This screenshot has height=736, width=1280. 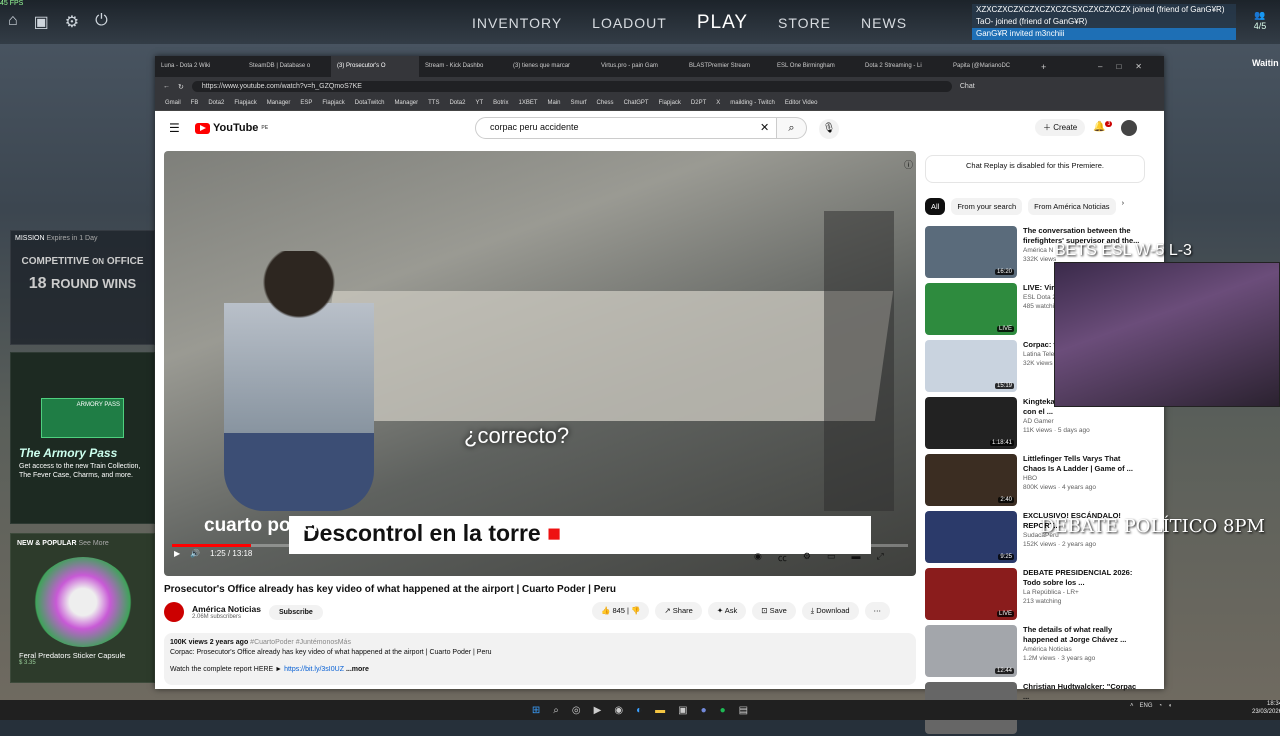 What do you see at coordinates (1103, 126) in the screenshot?
I see `bell-icon: 🔔 3` at bounding box center [1103, 126].